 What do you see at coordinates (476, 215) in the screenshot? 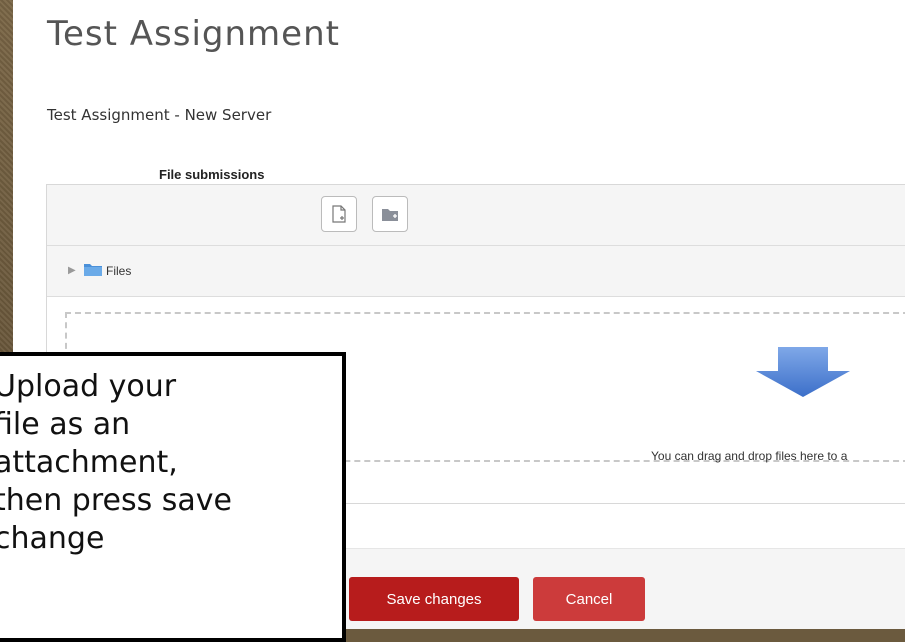
I see `file-manager-toolbar` at bounding box center [476, 215].